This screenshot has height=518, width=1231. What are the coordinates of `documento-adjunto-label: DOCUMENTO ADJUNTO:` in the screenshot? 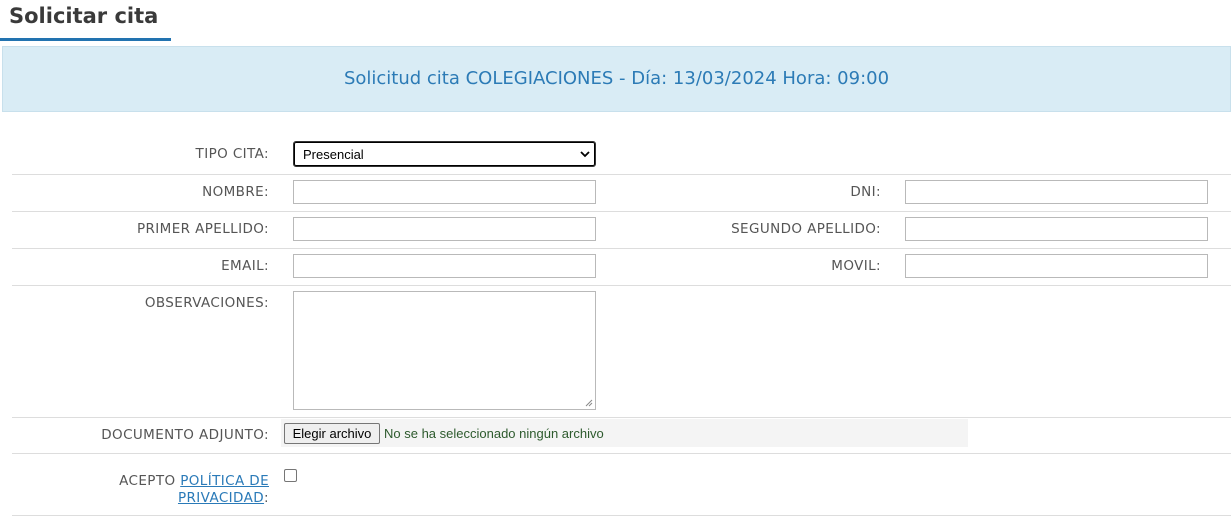 It's located at (185, 435).